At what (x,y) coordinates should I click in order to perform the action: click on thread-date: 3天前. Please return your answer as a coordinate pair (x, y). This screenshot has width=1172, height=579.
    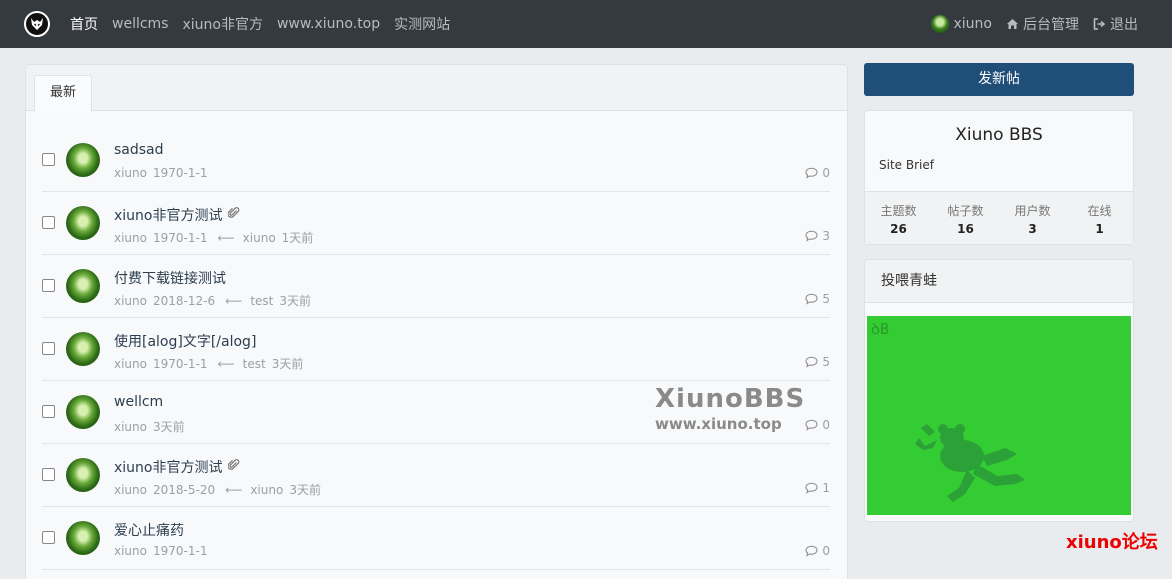
    Looking at the image, I should click on (169, 427).